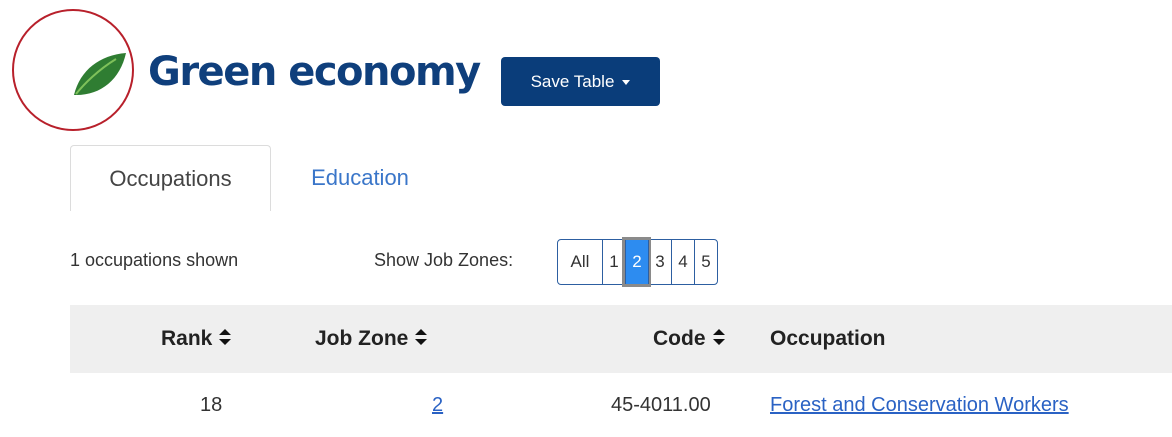 The image size is (1172, 437). I want to click on column-job-zone: Job Zone, so click(371, 339).